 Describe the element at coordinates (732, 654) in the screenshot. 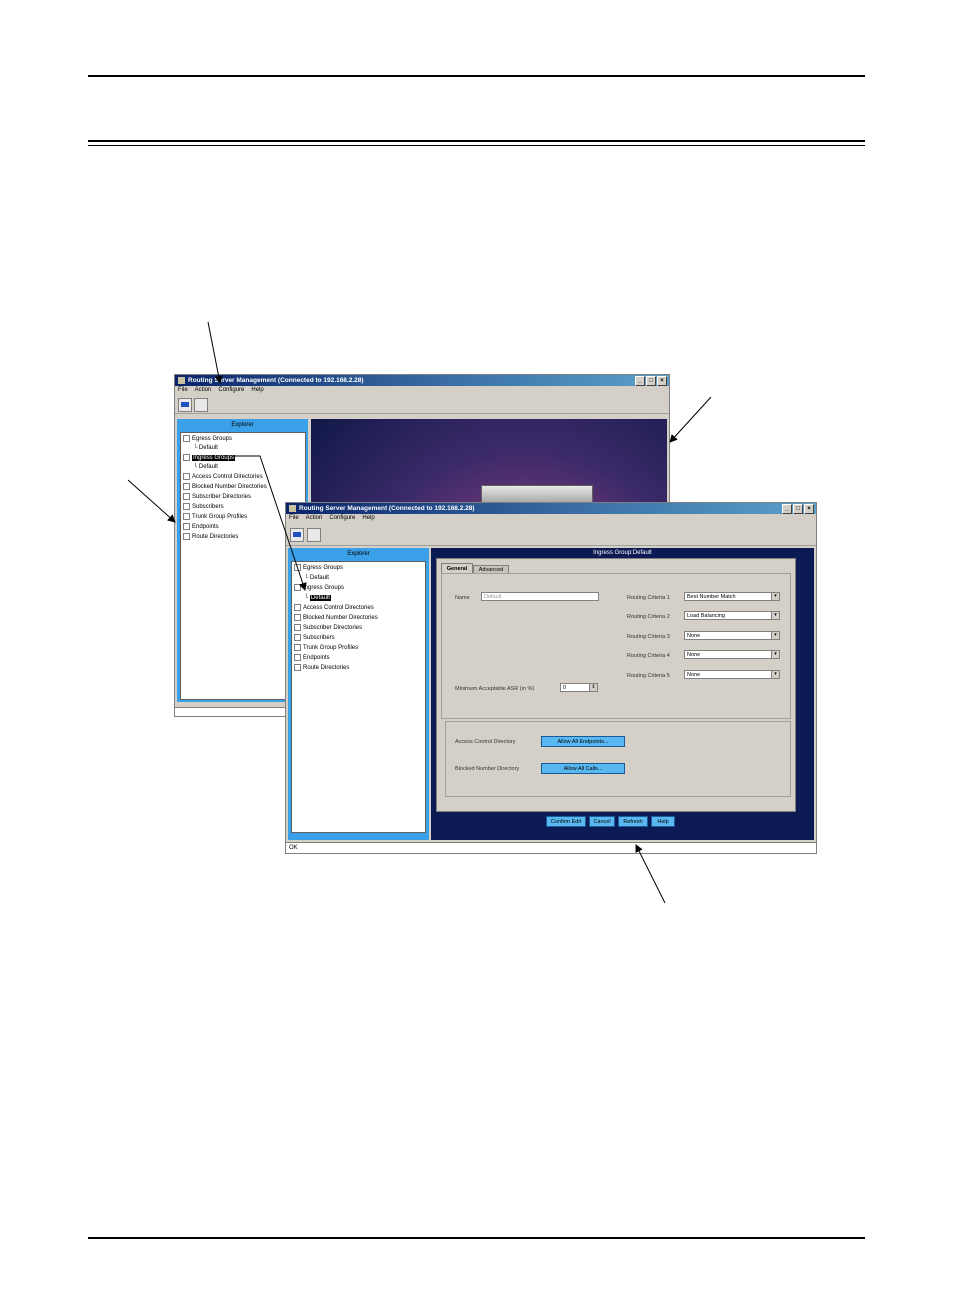

I see `routing-criteria-4-select: None ▾` at that location.